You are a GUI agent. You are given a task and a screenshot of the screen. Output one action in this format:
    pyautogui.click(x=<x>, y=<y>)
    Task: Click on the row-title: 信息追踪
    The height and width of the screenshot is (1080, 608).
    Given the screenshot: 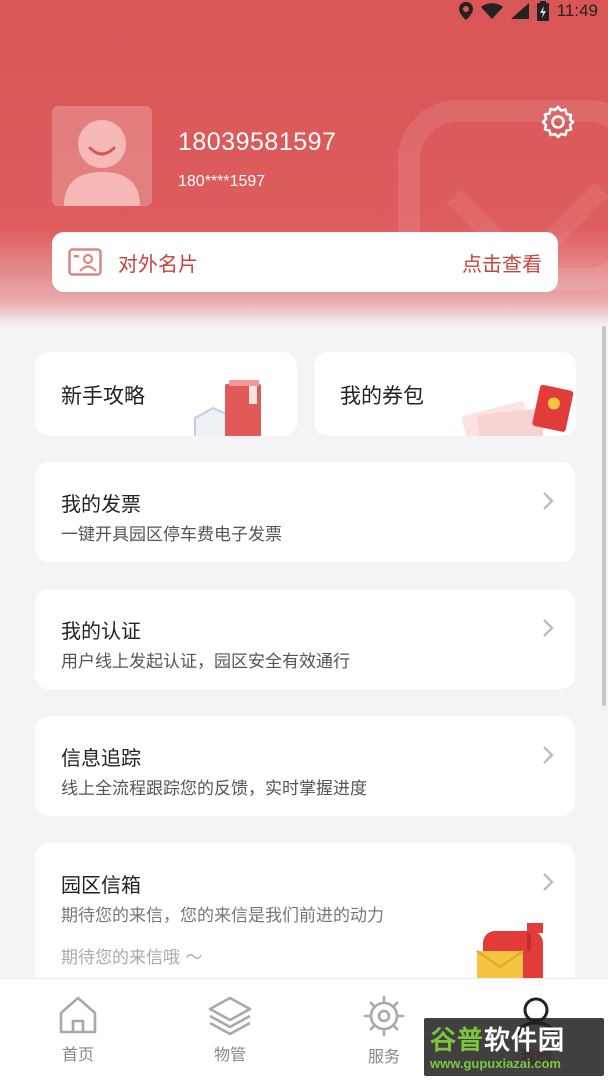 What is the action you would take?
    pyautogui.click(x=101, y=758)
    